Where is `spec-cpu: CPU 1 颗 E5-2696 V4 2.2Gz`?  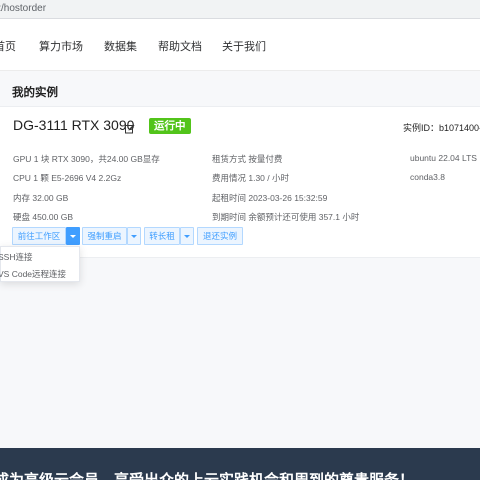
spec-cpu: CPU 1 颗 E5-2696 V4 2.2Gz is located at coordinates (67, 178).